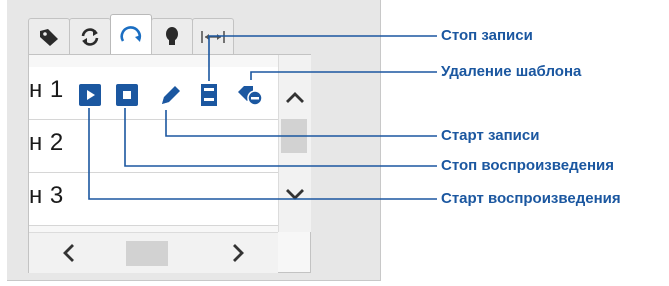 The image size is (669, 286). I want to click on callout-line-delete-template, so click(343, 75).